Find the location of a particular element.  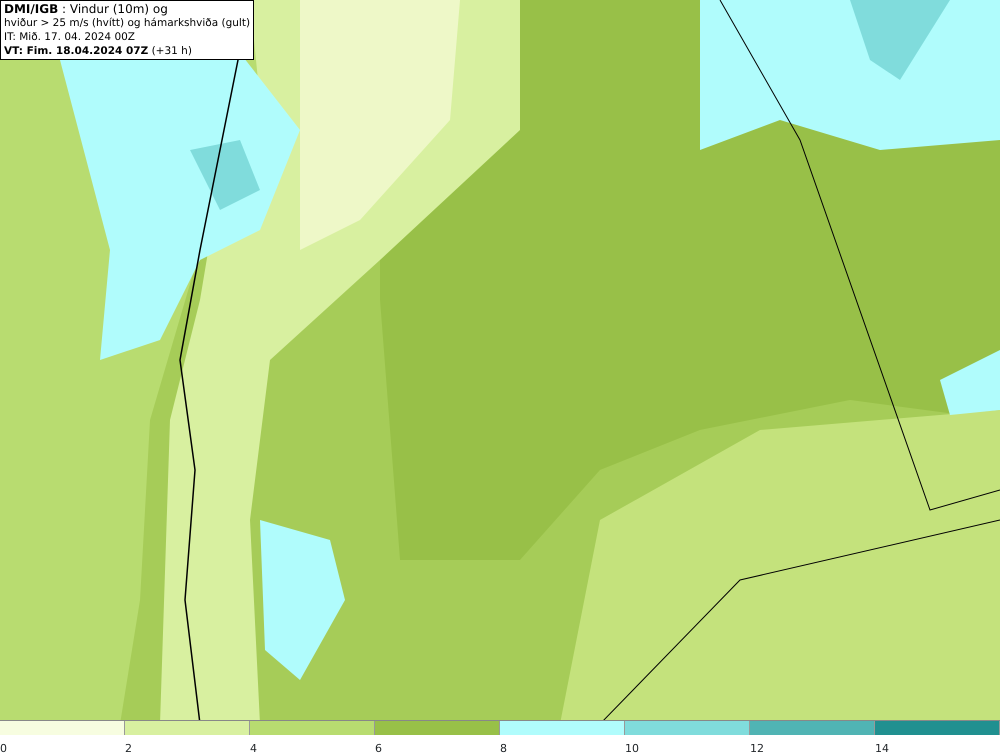

legend-tick-label: 0 is located at coordinates (3, 747).